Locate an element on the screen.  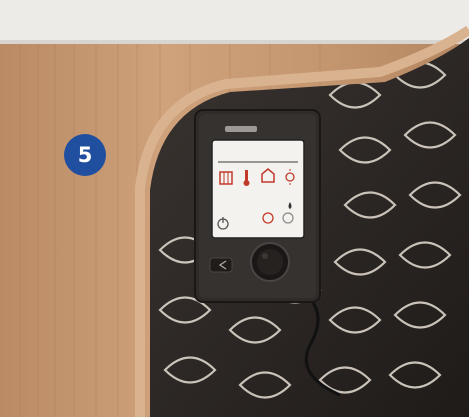
display-screen is located at coordinates (258, 189).